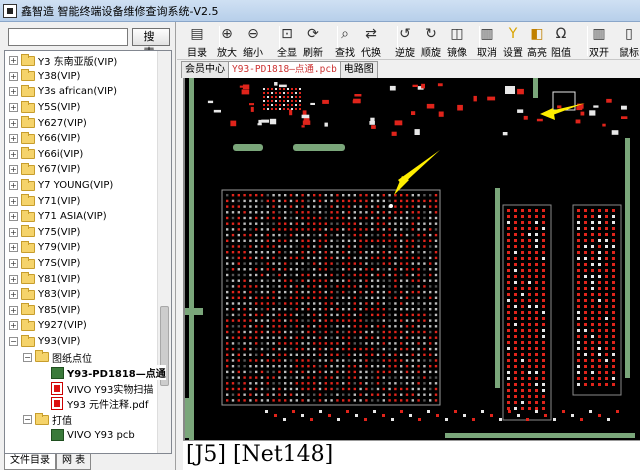  What do you see at coordinates (86, 264) in the screenshot?
I see `tree-item: + Y7S(VIP)` at bounding box center [86, 264].